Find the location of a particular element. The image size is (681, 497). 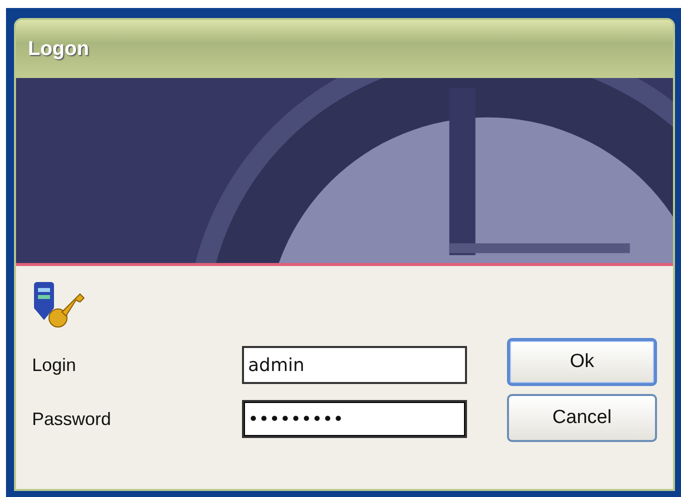

input-field: ••••••••• is located at coordinates (354, 419).